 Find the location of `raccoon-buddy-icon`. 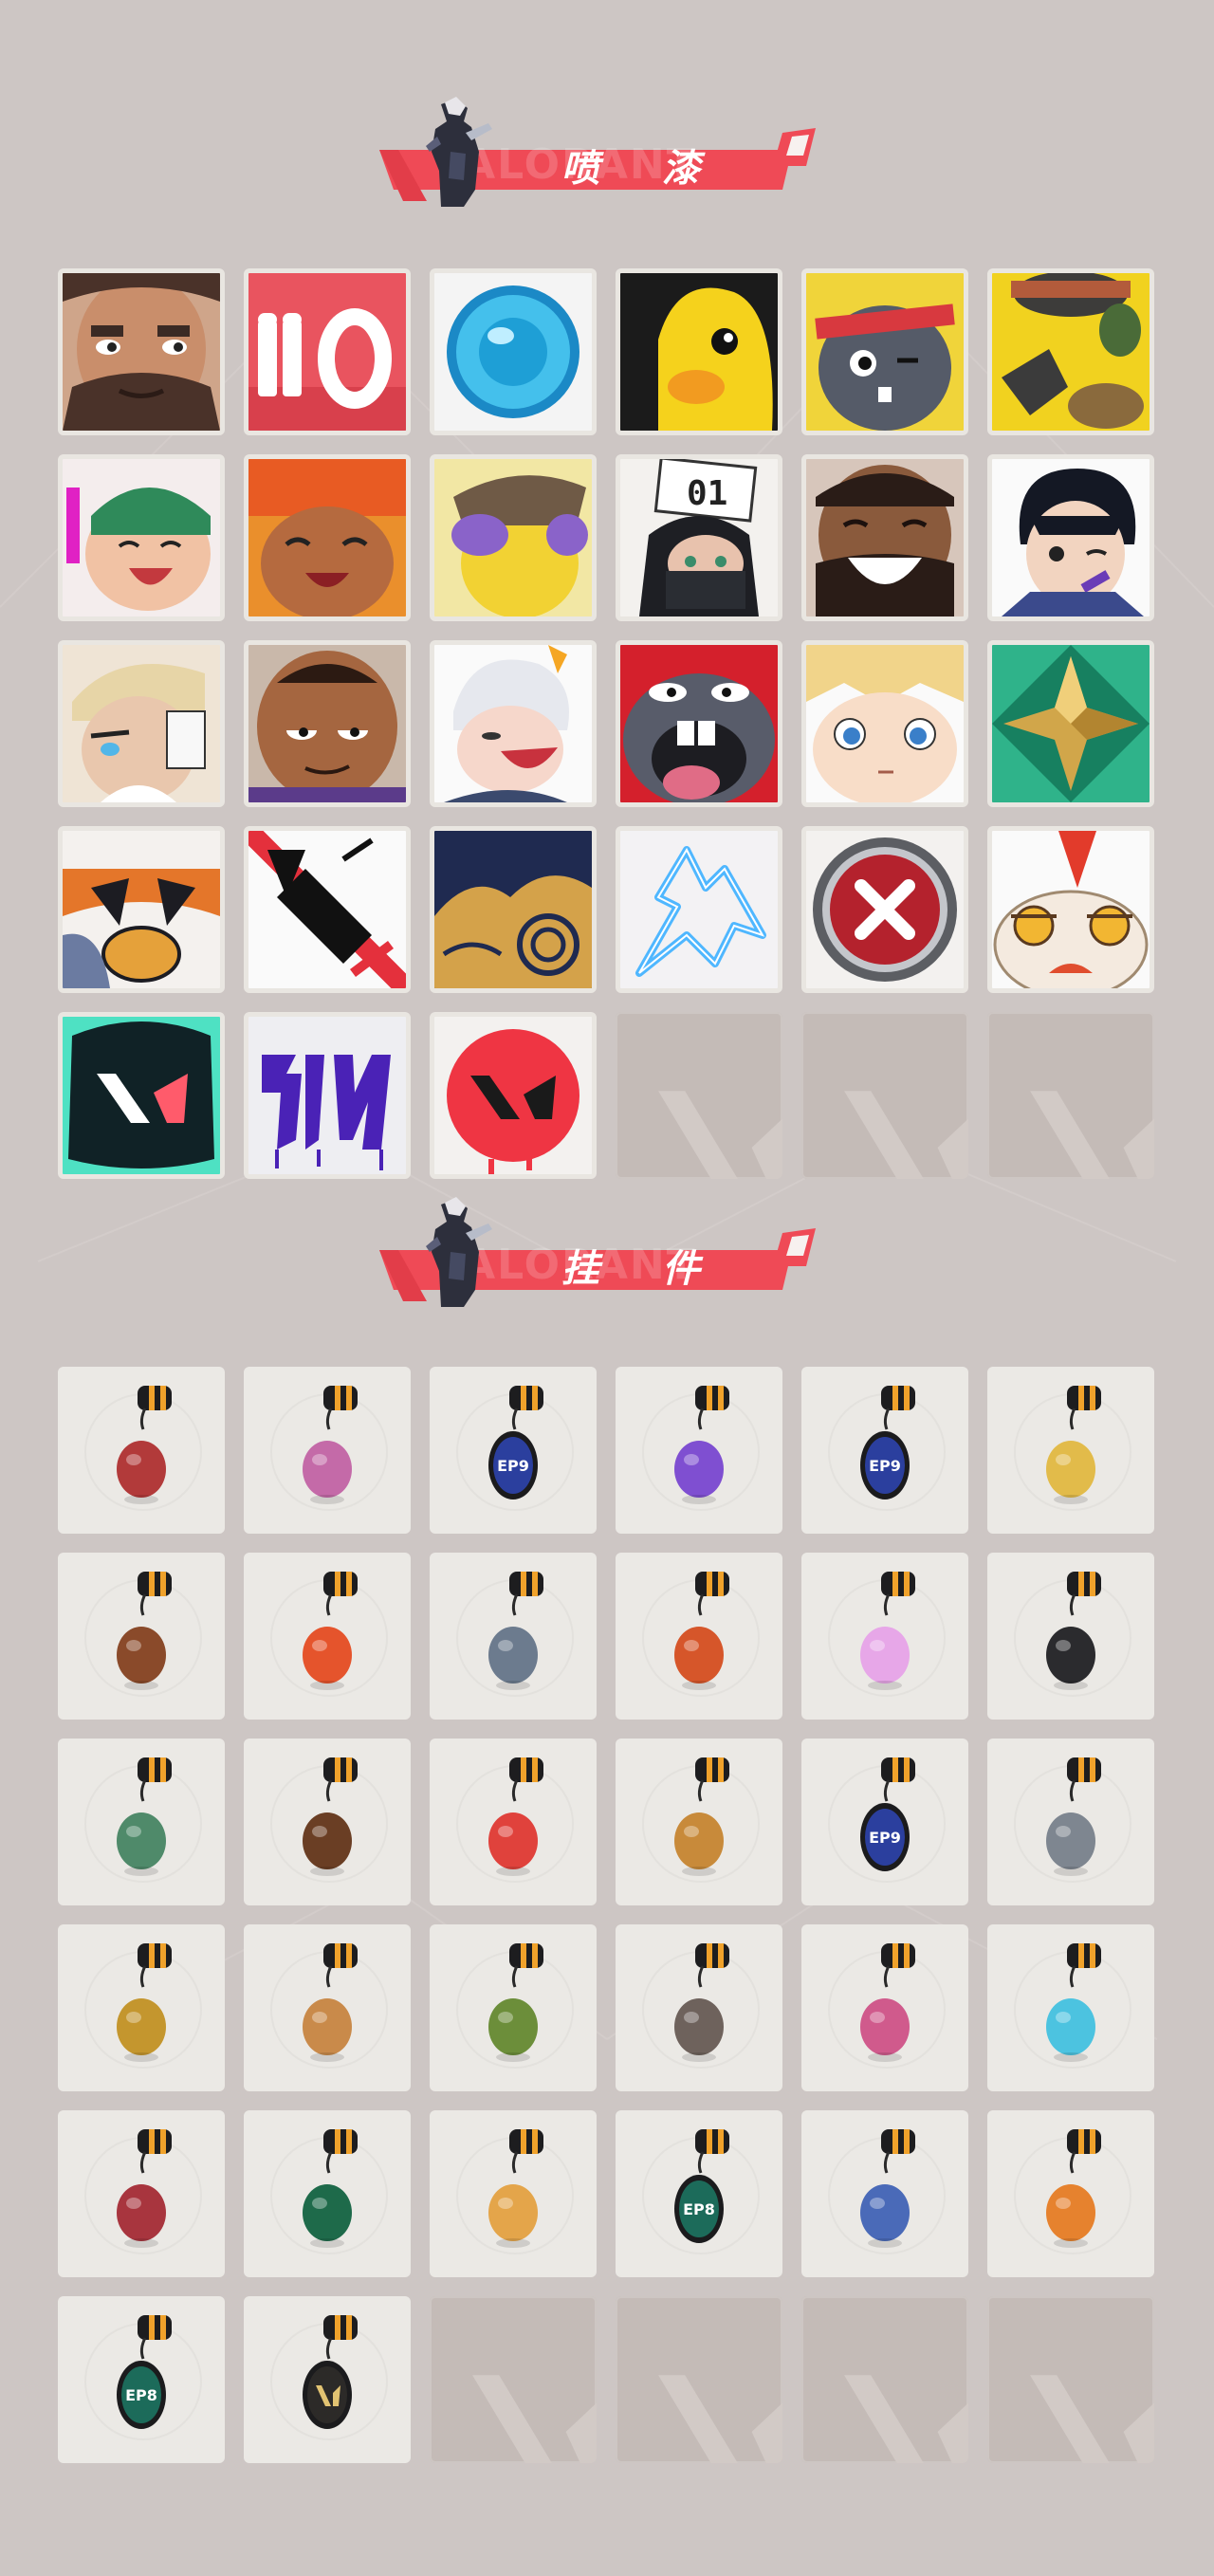

raccoon-buddy-icon is located at coordinates (701, 2002).